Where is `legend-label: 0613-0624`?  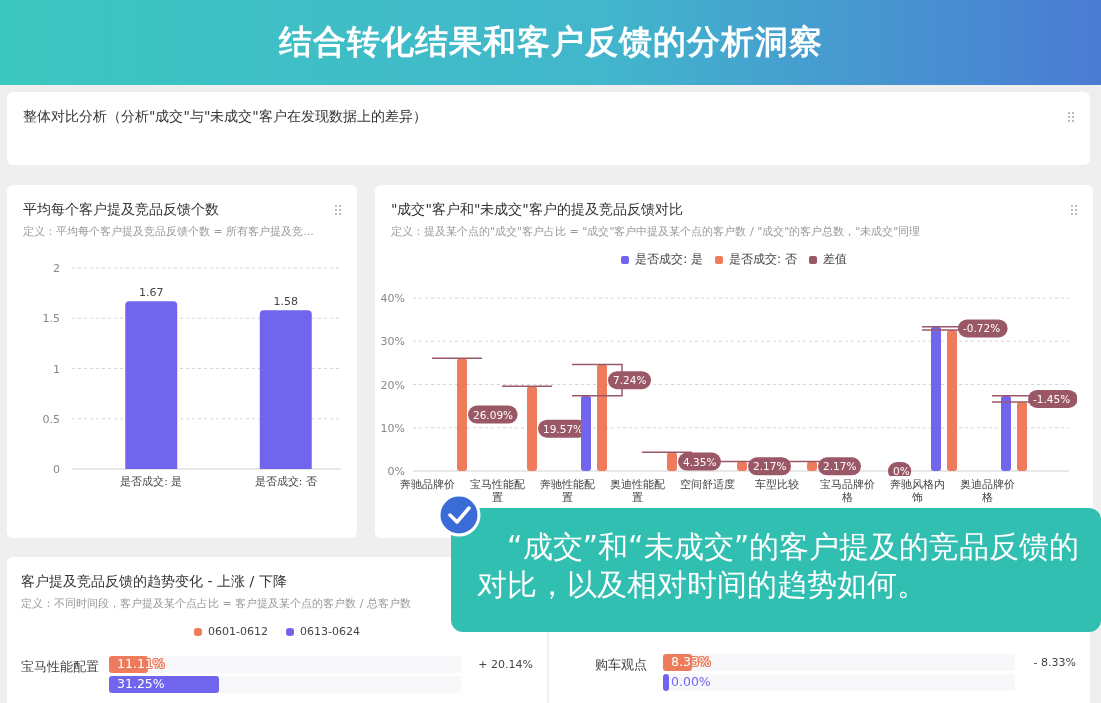 legend-label: 0613-0624 is located at coordinates (330, 631).